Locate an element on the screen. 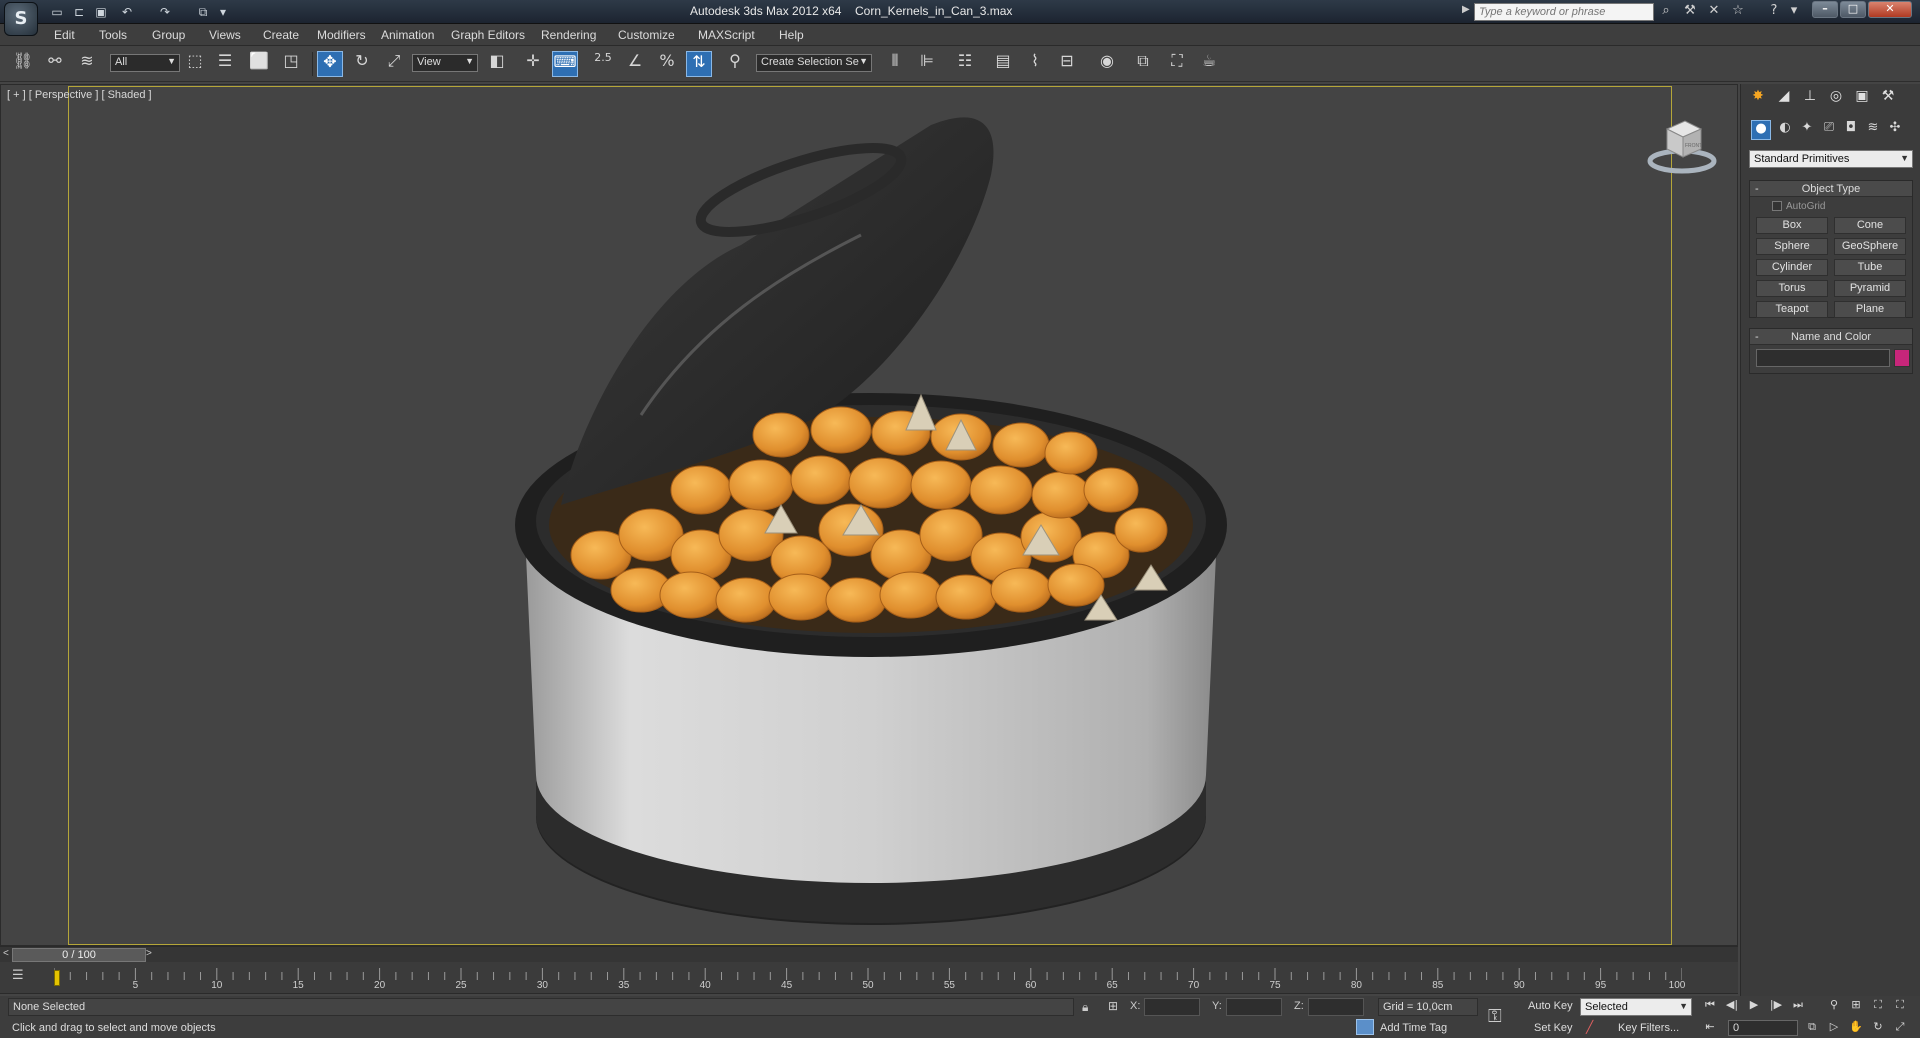 The image size is (1920, 1038). select-object-icon: ⬚ is located at coordinates (195, 64).